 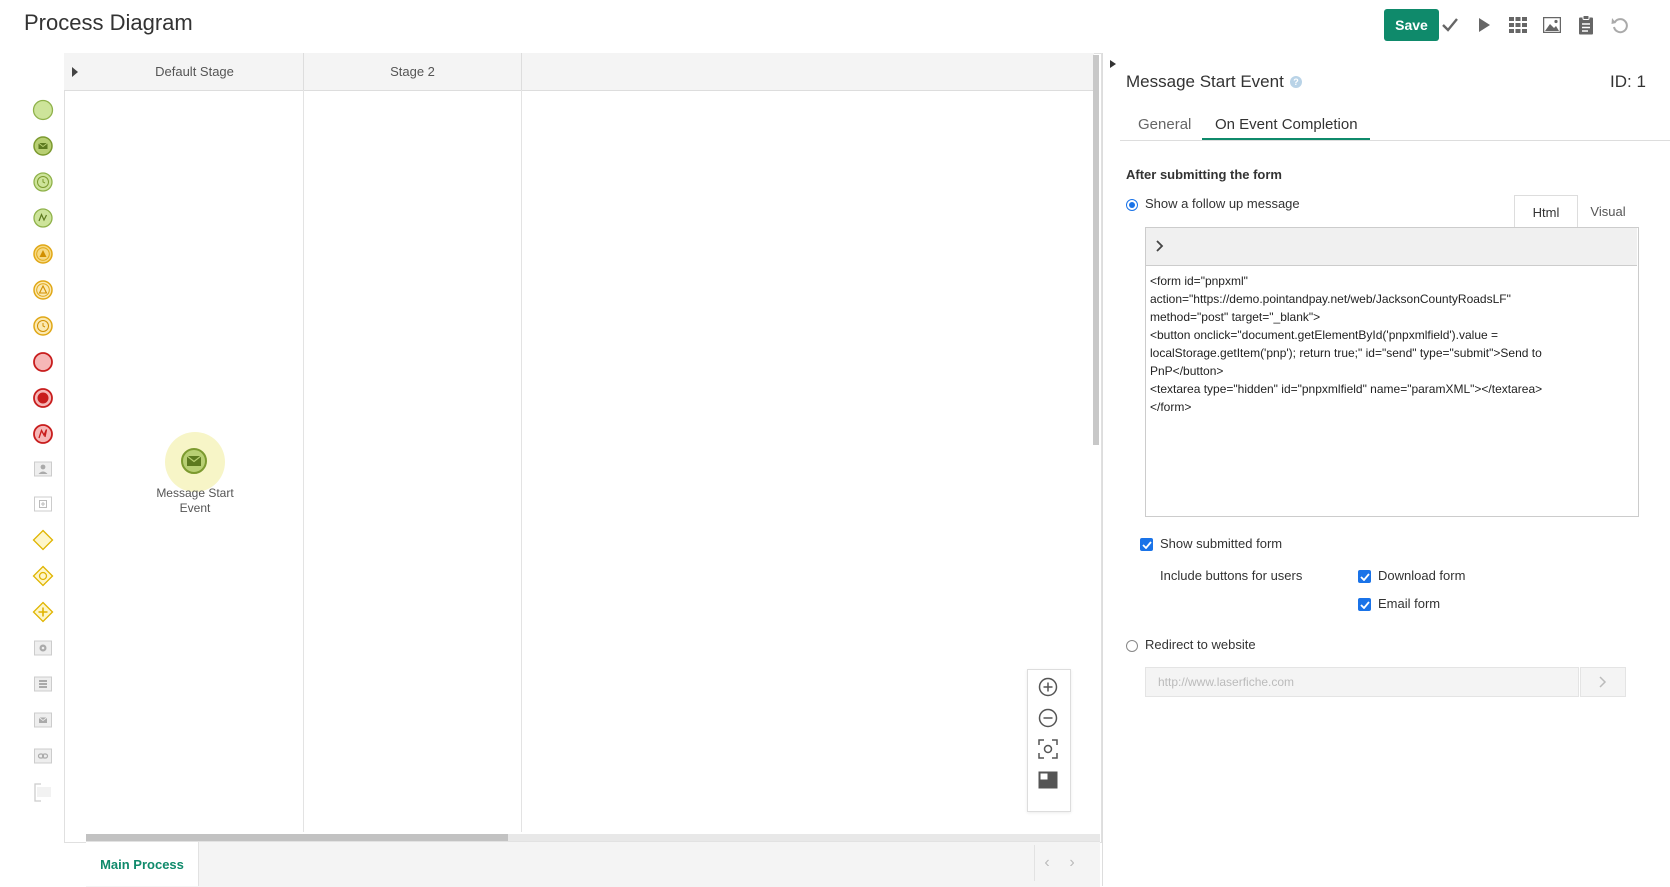 I want to click on include-buttons-label: Include buttons for users, so click(x=1231, y=575).